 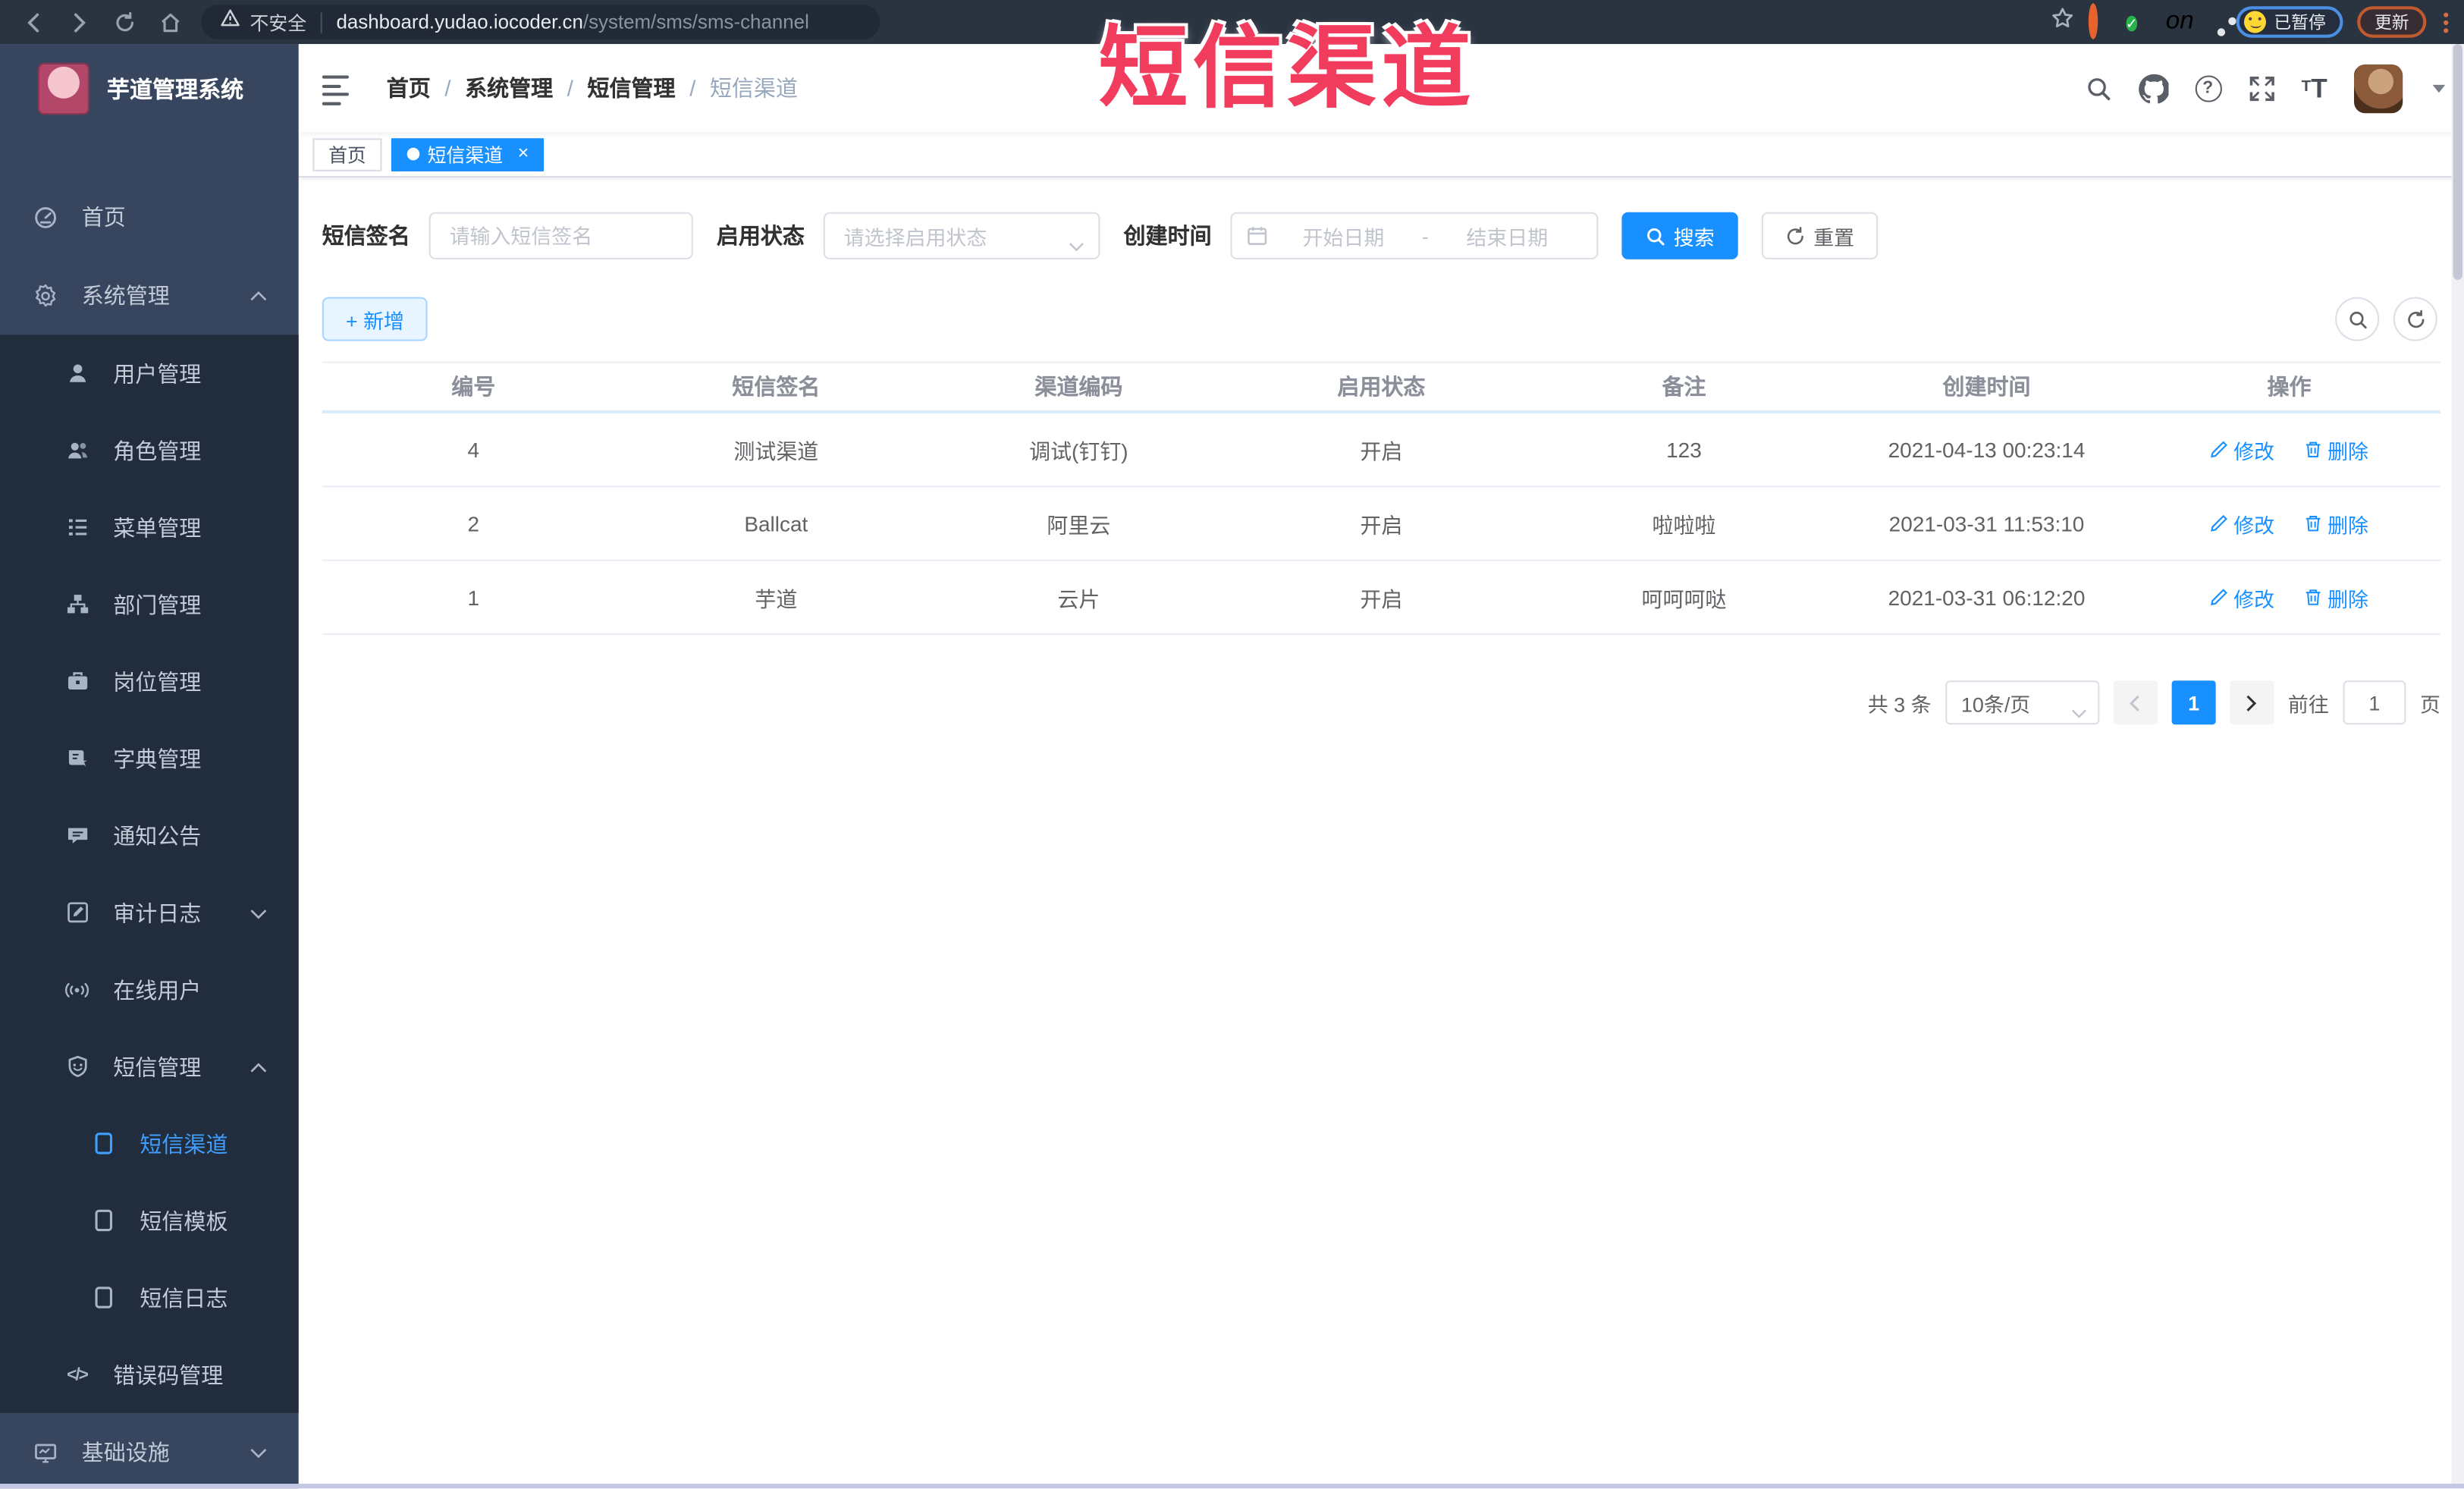 What do you see at coordinates (1079, 526) in the screenshot?
I see `cell-code: 阿里云` at bounding box center [1079, 526].